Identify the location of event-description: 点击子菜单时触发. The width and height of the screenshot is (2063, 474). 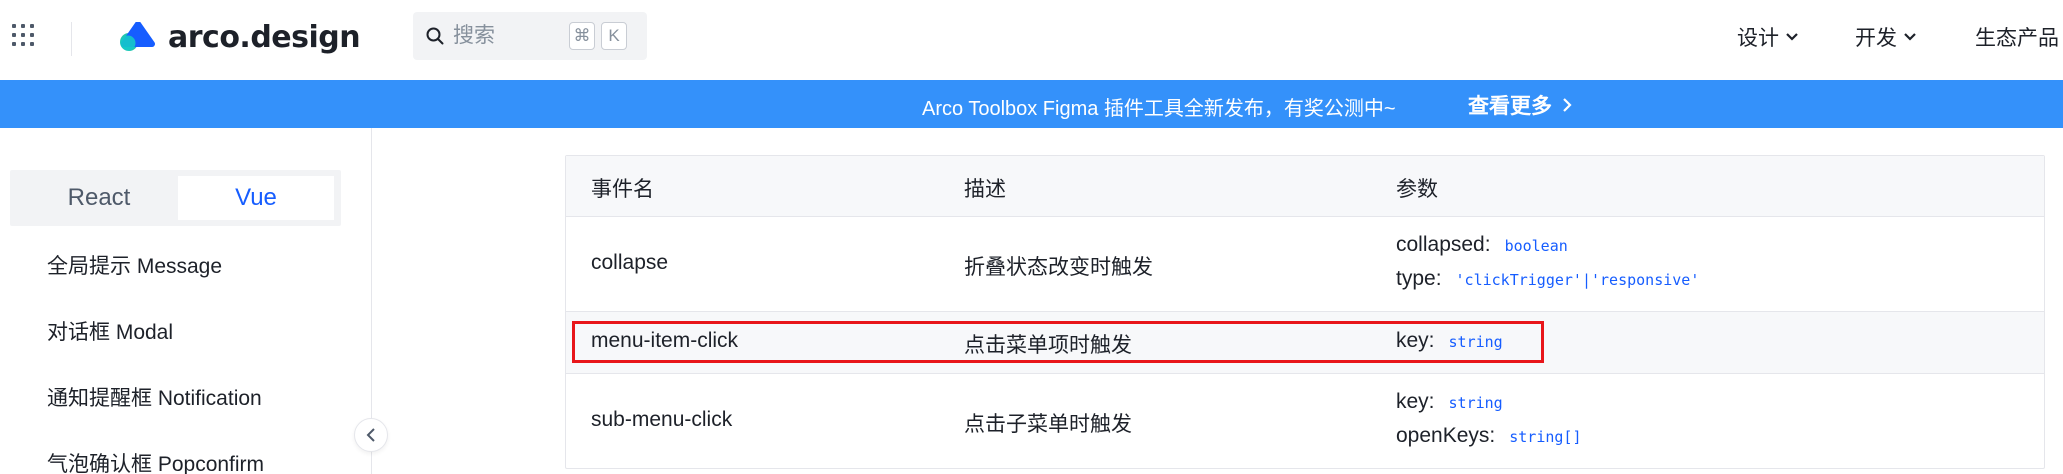
(1048, 424).